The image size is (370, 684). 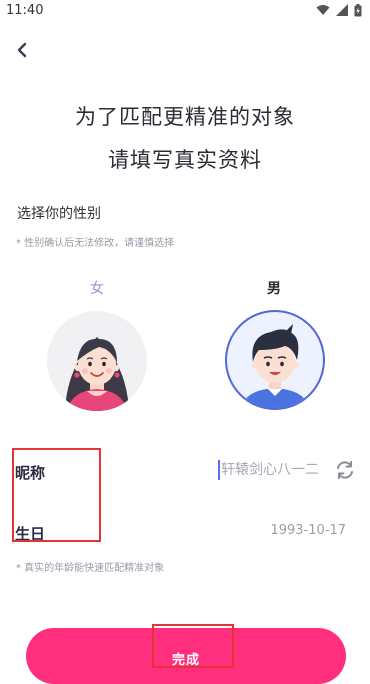 What do you see at coordinates (25, 10) in the screenshot?
I see `status-time: 11:40` at bounding box center [25, 10].